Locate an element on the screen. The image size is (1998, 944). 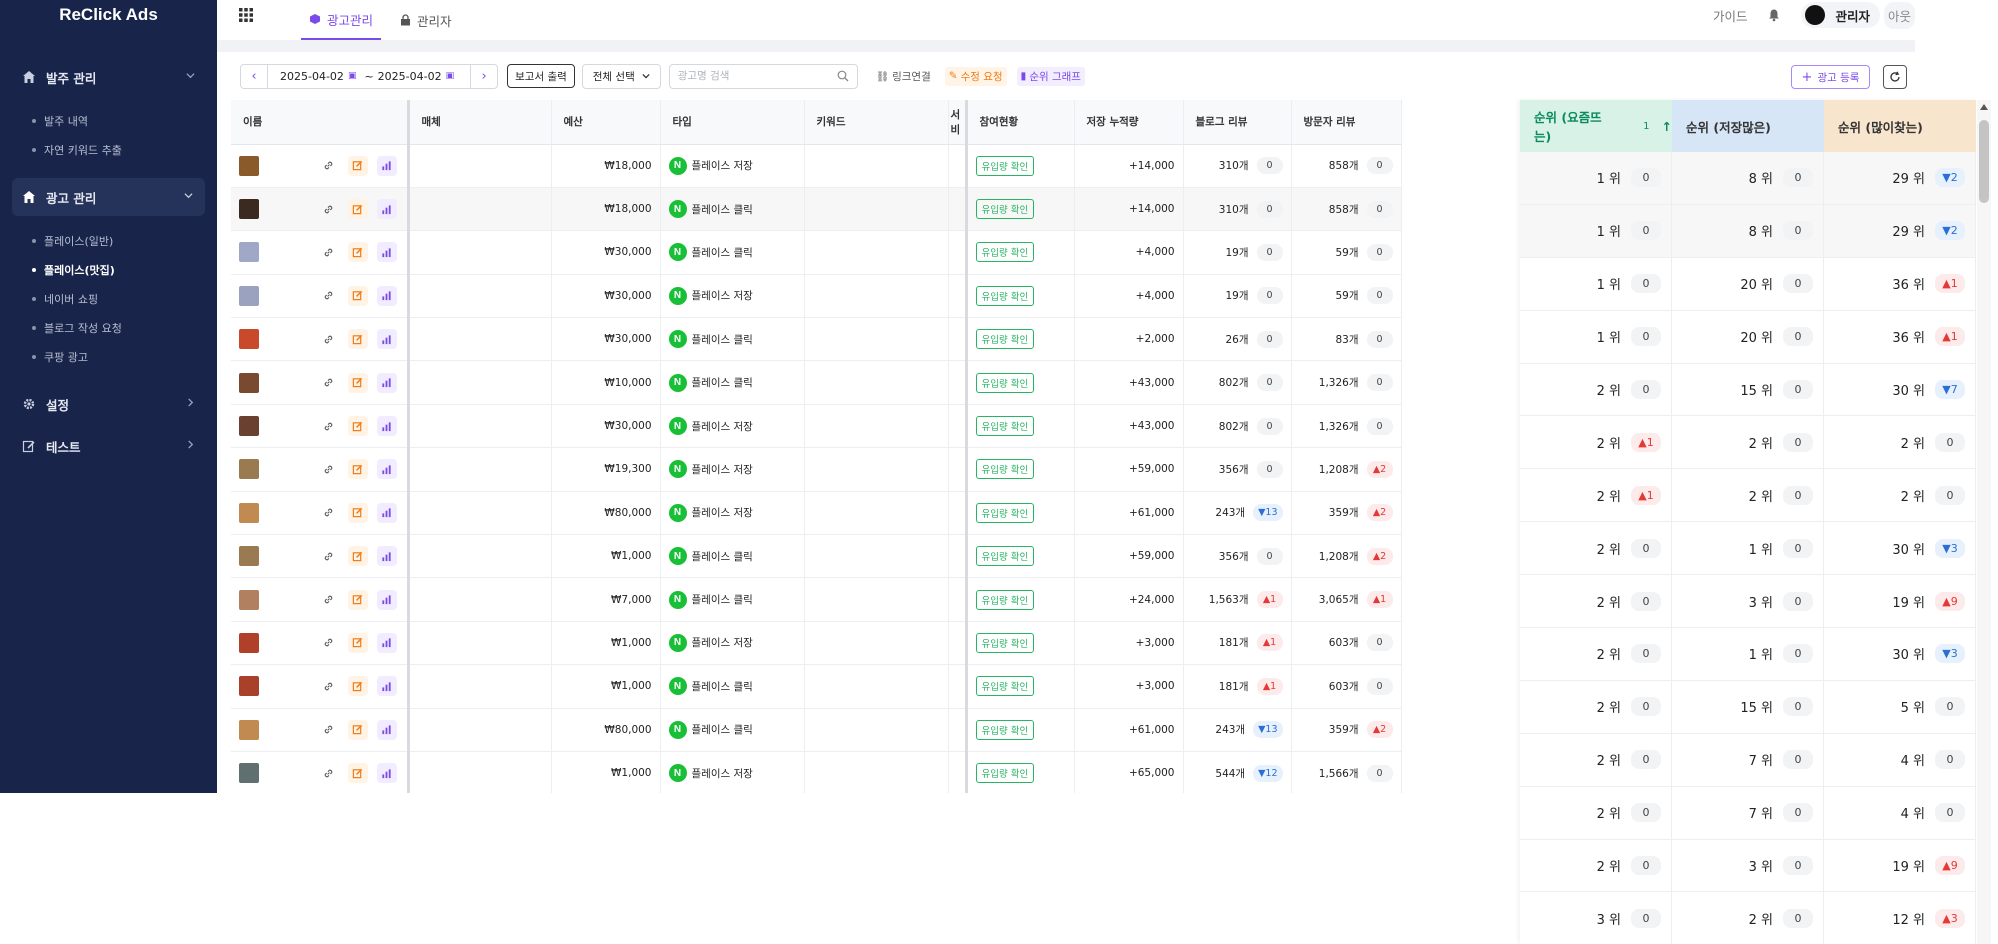
table-row: ₩18,000 N 플레이스 클릭 유입량 확인 +14,000 310개 0 858개 0 is located at coordinates (816, 209).